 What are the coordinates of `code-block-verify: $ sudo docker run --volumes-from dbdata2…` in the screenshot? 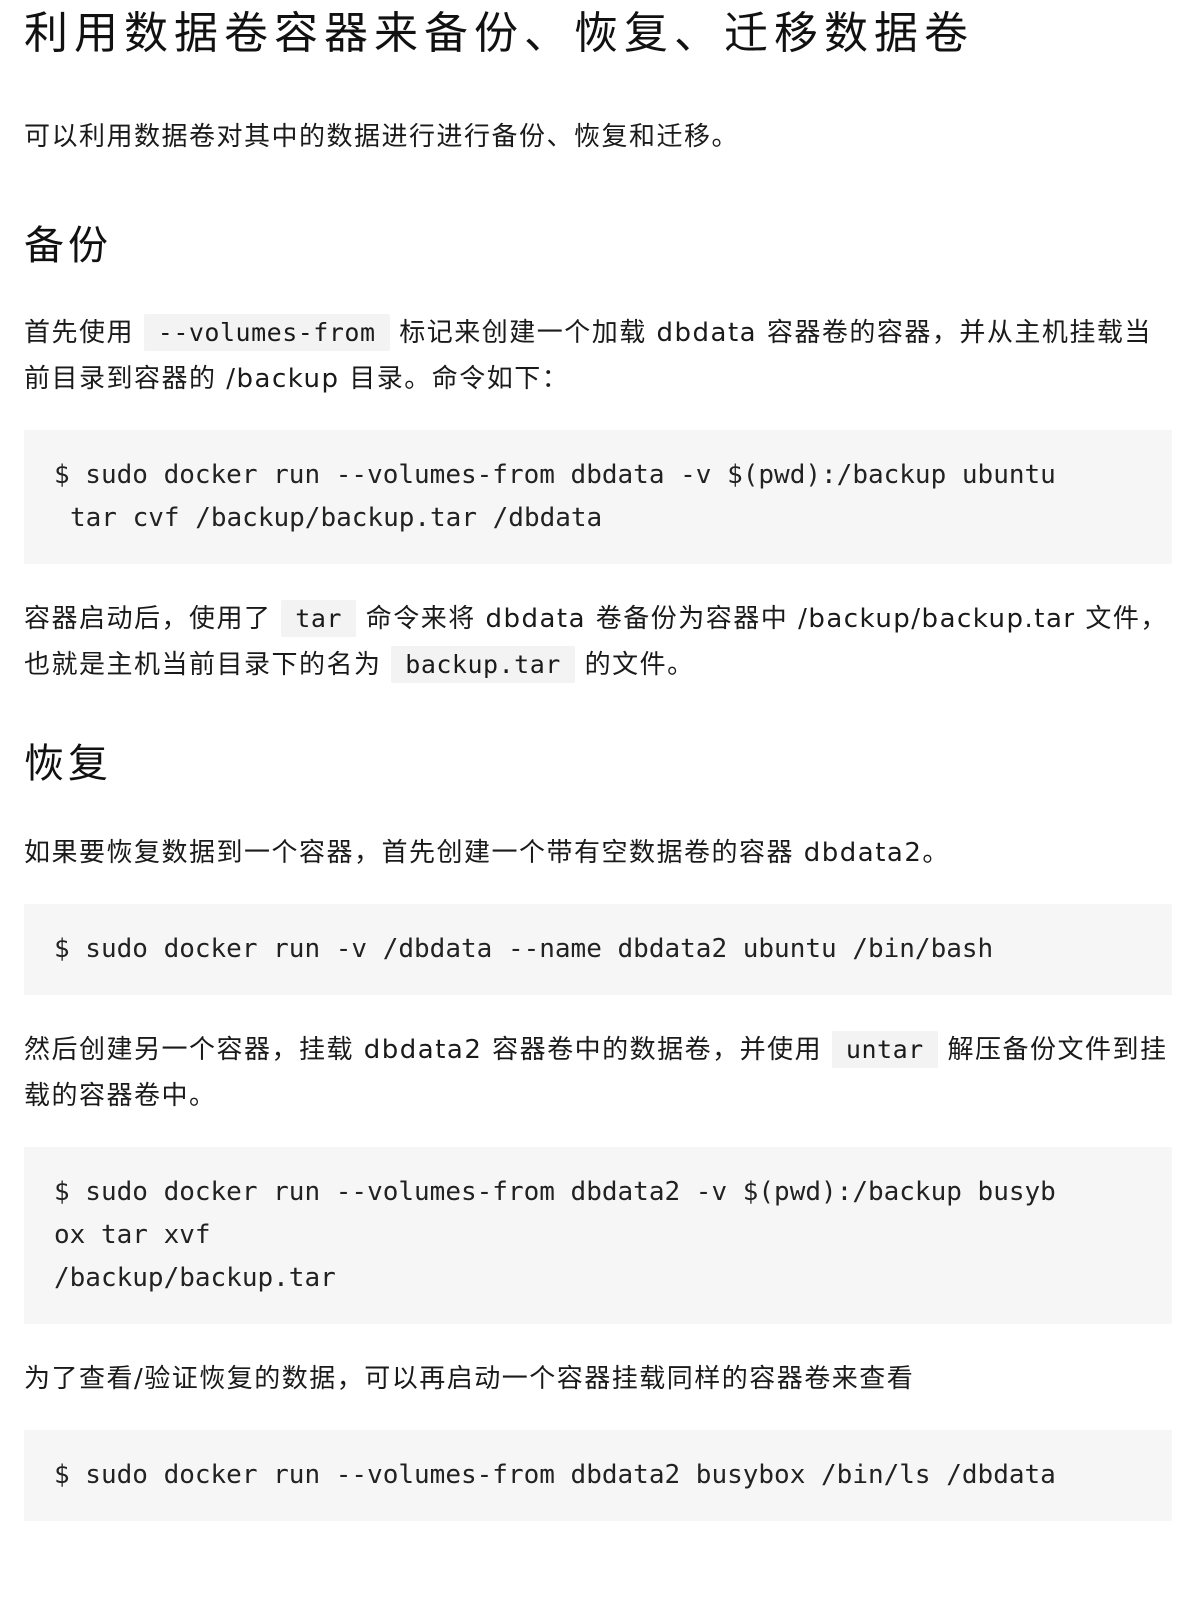 It's located at (598, 1475).